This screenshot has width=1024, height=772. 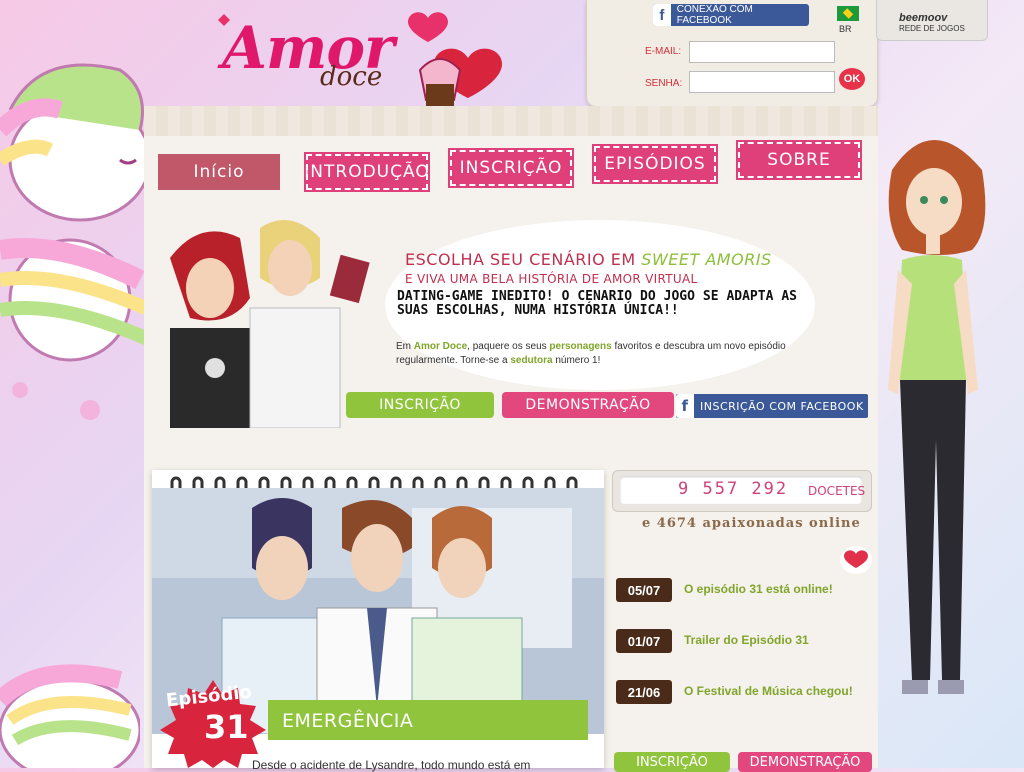 What do you see at coordinates (672, 762) in the screenshot?
I see `bottom-signup-button: INSCRIÇÃO` at bounding box center [672, 762].